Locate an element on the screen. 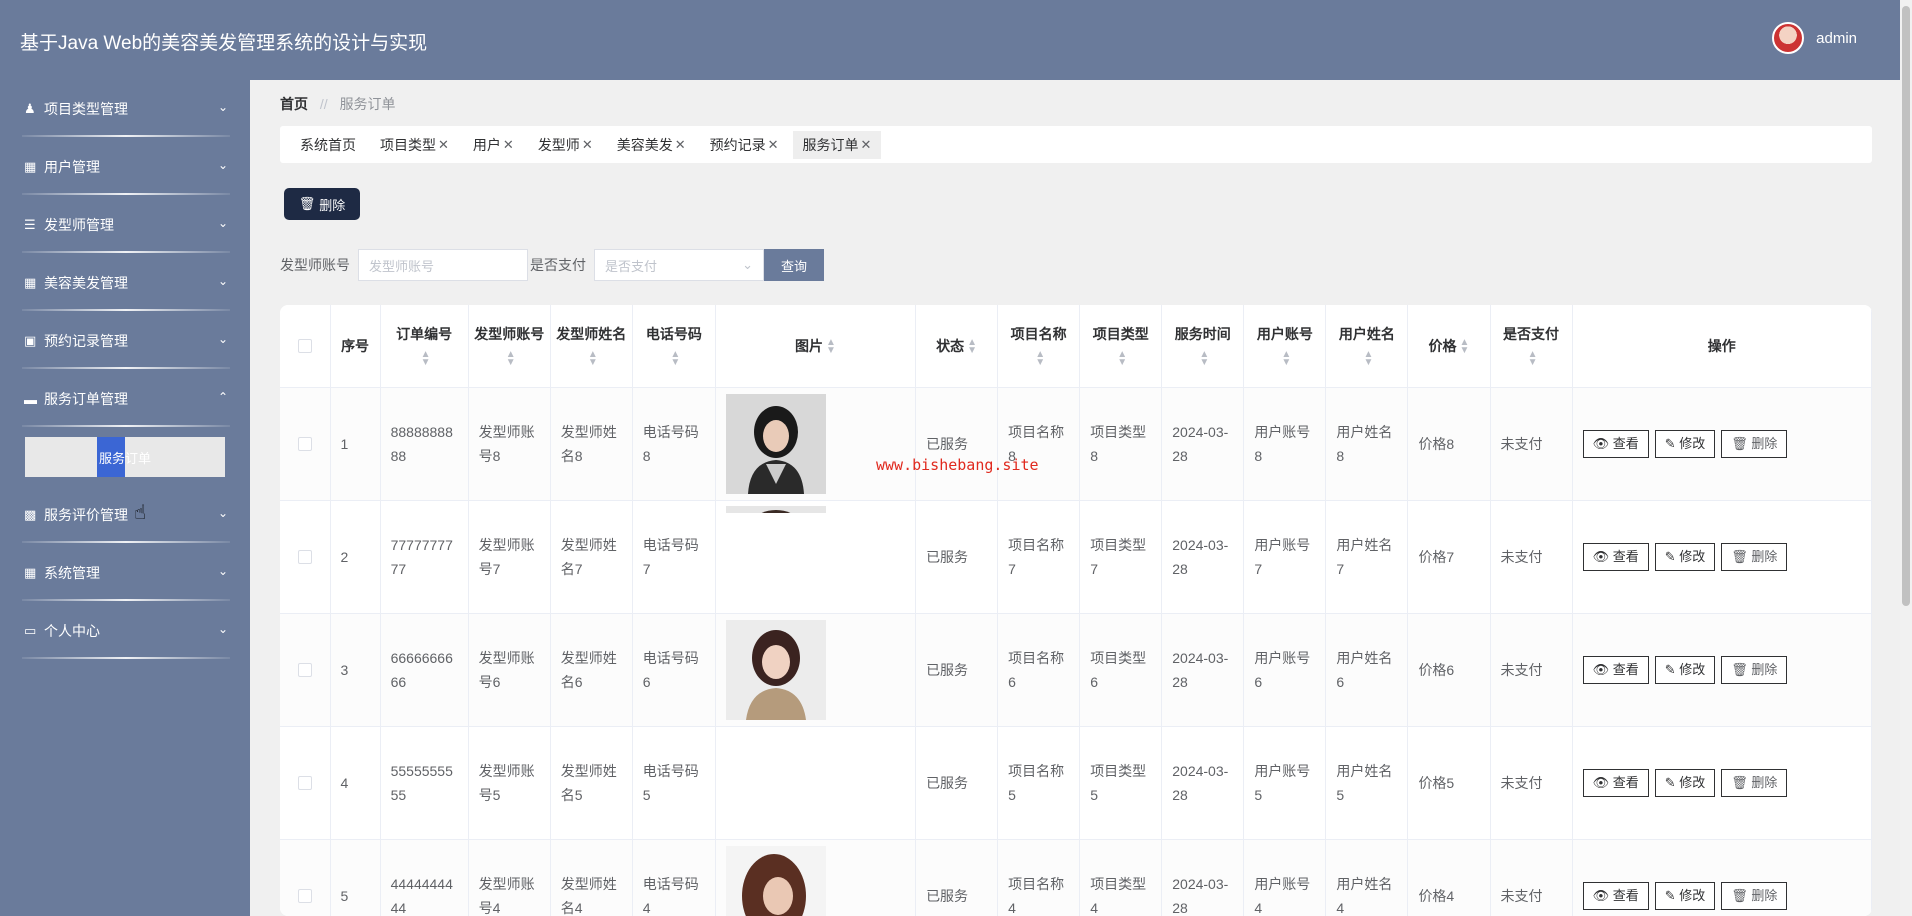 This screenshot has width=1912, height=916. col-status: 状态 ▲ ▼ is located at coordinates (957, 346).